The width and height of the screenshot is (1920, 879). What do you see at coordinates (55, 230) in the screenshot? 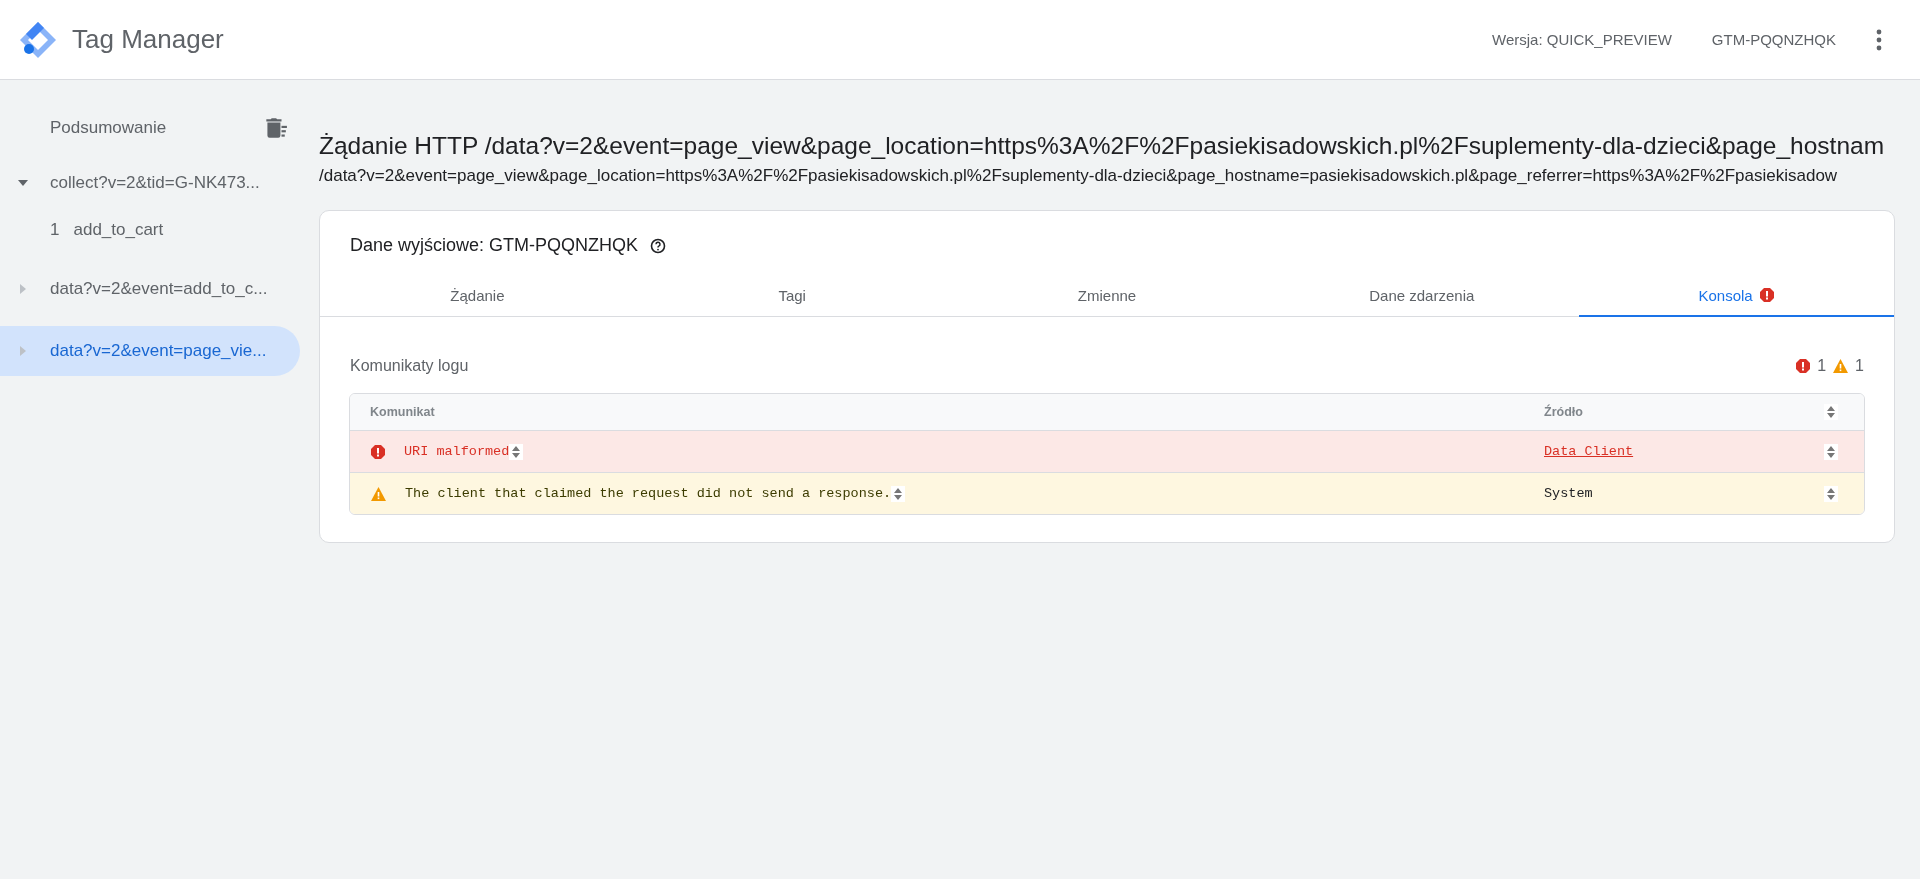
I see `event-number: 1` at bounding box center [55, 230].